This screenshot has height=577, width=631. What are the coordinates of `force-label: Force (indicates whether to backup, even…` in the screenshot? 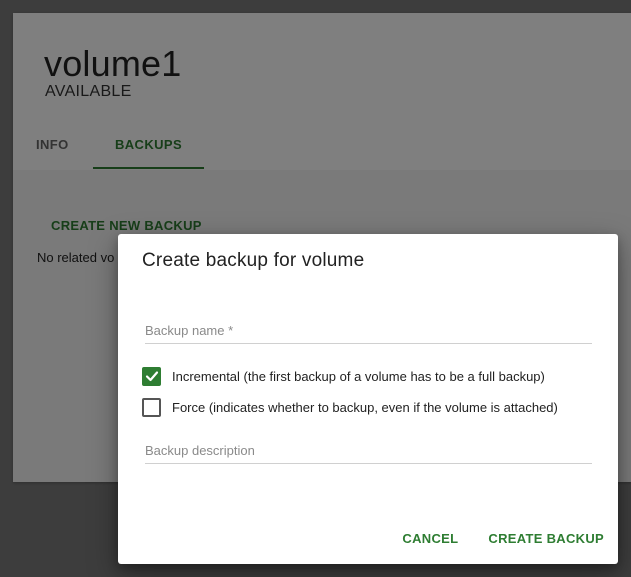 It's located at (365, 407).